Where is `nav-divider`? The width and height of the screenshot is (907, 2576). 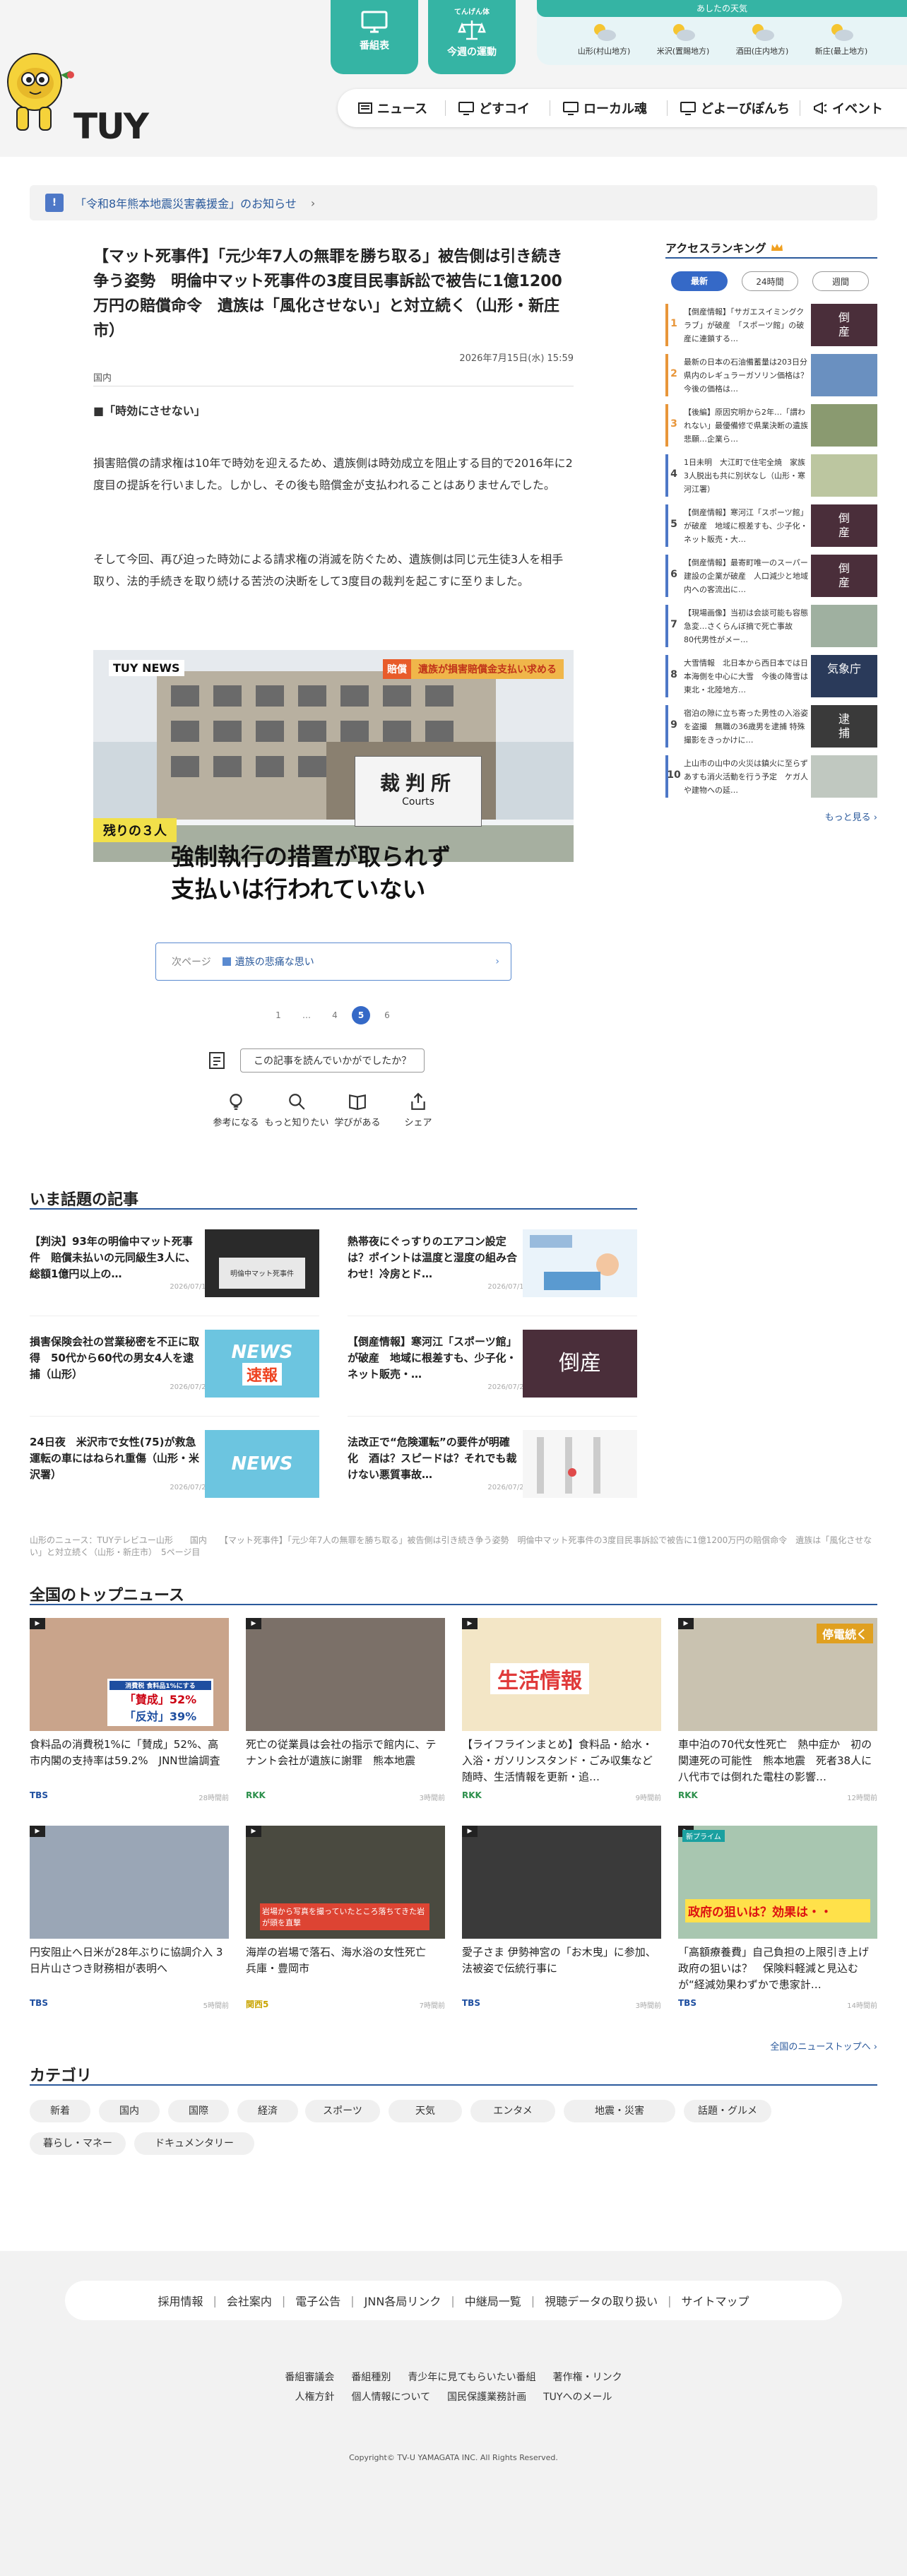
nav-divider is located at coordinates (446, 108).